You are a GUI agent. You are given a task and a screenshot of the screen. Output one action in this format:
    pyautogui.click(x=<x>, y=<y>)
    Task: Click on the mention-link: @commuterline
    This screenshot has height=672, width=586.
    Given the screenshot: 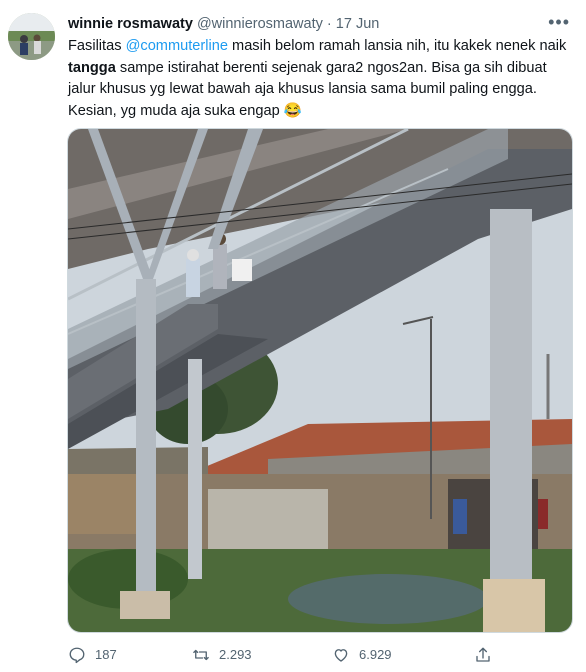 What is the action you would take?
    pyautogui.click(x=177, y=46)
    